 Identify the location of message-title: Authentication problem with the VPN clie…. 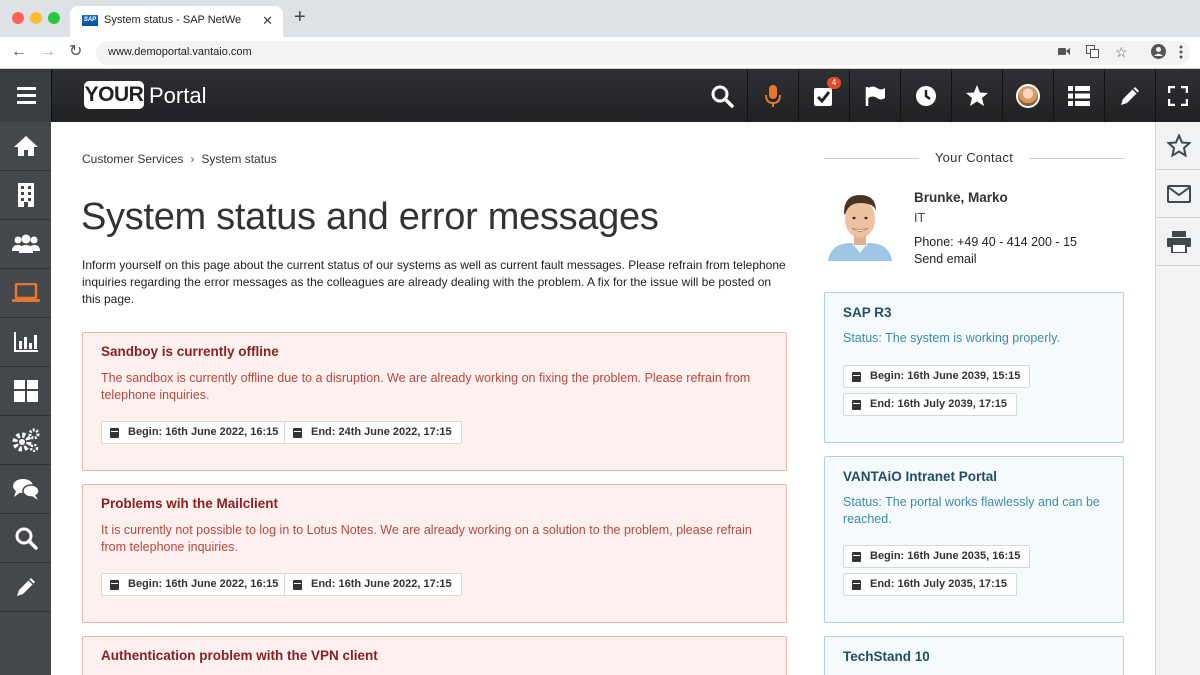
(239, 655).